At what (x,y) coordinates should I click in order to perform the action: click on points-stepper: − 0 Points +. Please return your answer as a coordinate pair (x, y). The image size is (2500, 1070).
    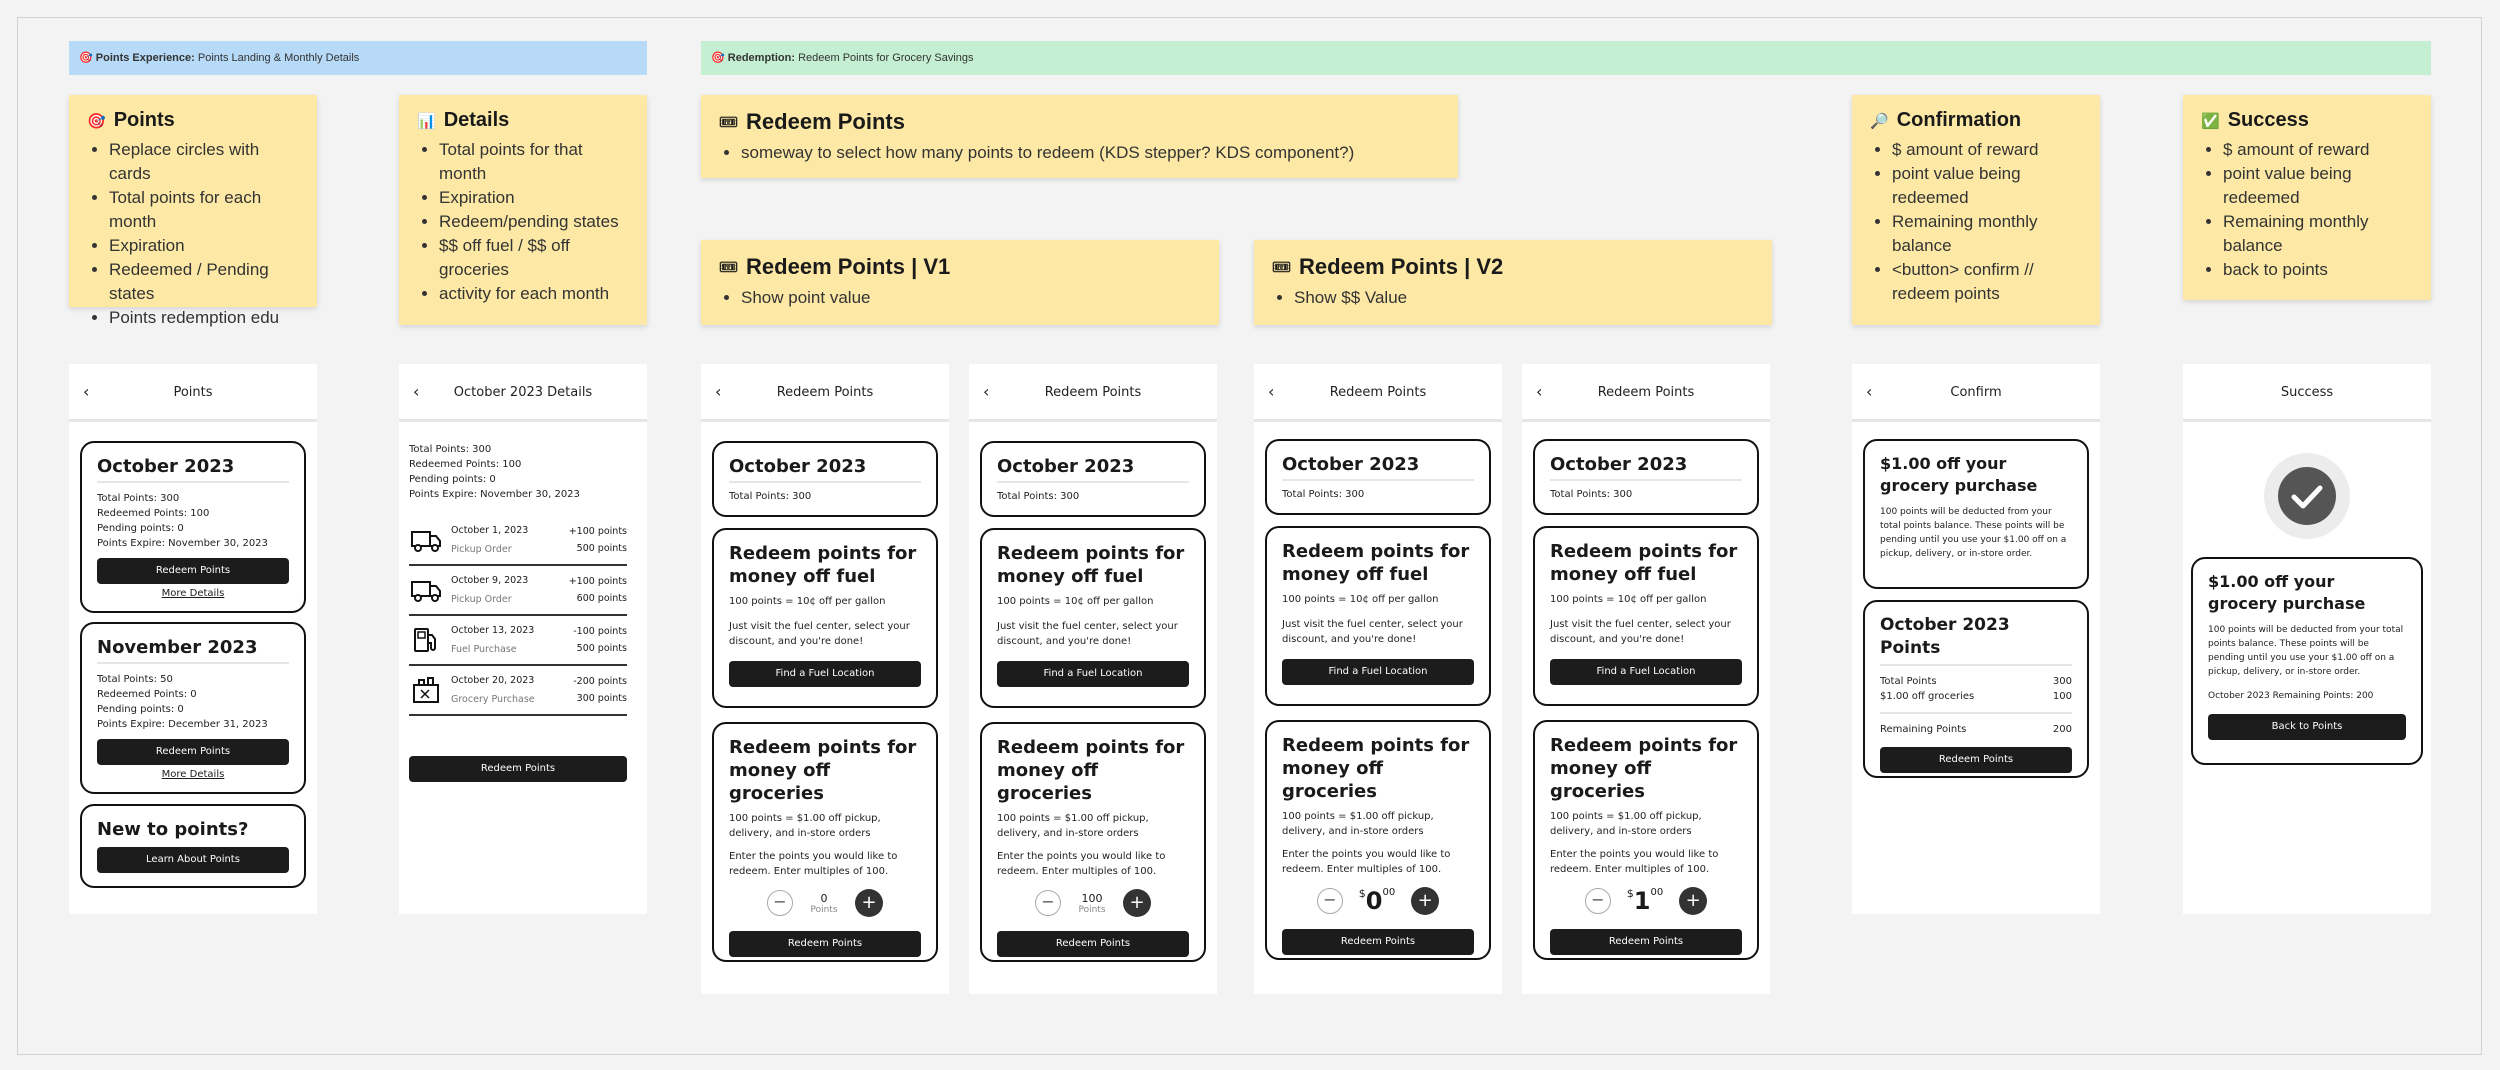
    Looking at the image, I should click on (825, 903).